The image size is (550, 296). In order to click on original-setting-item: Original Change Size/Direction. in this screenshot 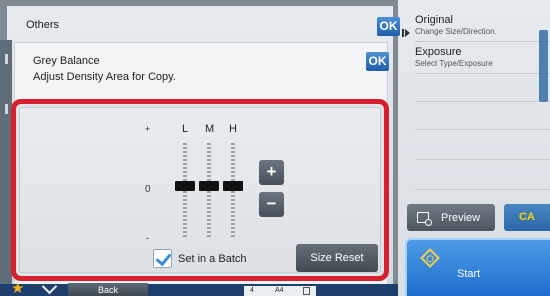, I will do `click(482, 28)`.